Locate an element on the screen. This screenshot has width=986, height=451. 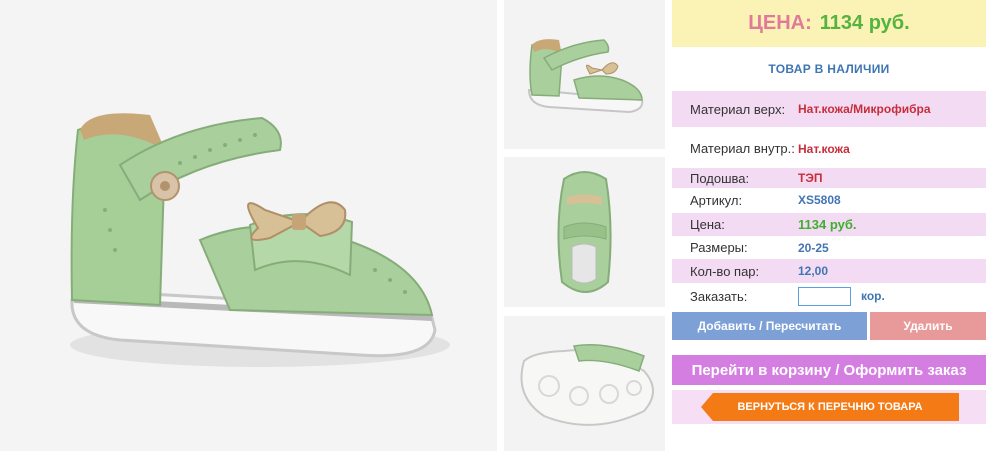
price-banner-value: 1134 руб. is located at coordinates (864, 23).